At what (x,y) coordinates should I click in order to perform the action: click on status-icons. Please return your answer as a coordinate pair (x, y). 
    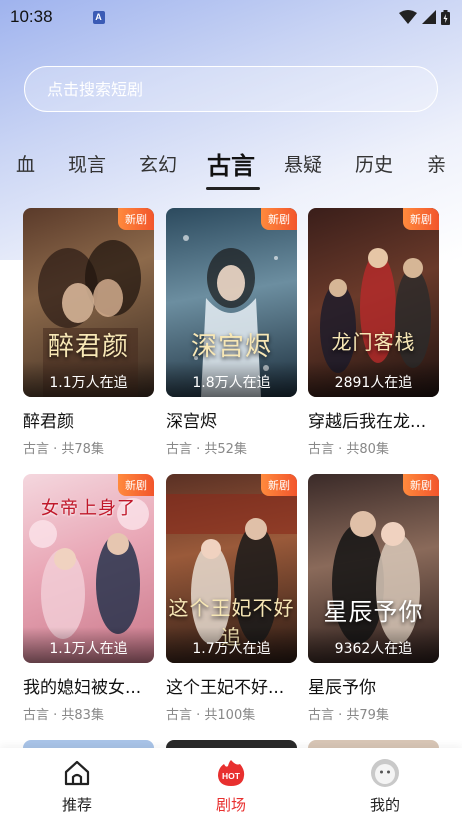
    Looking at the image, I should click on (424, 17).